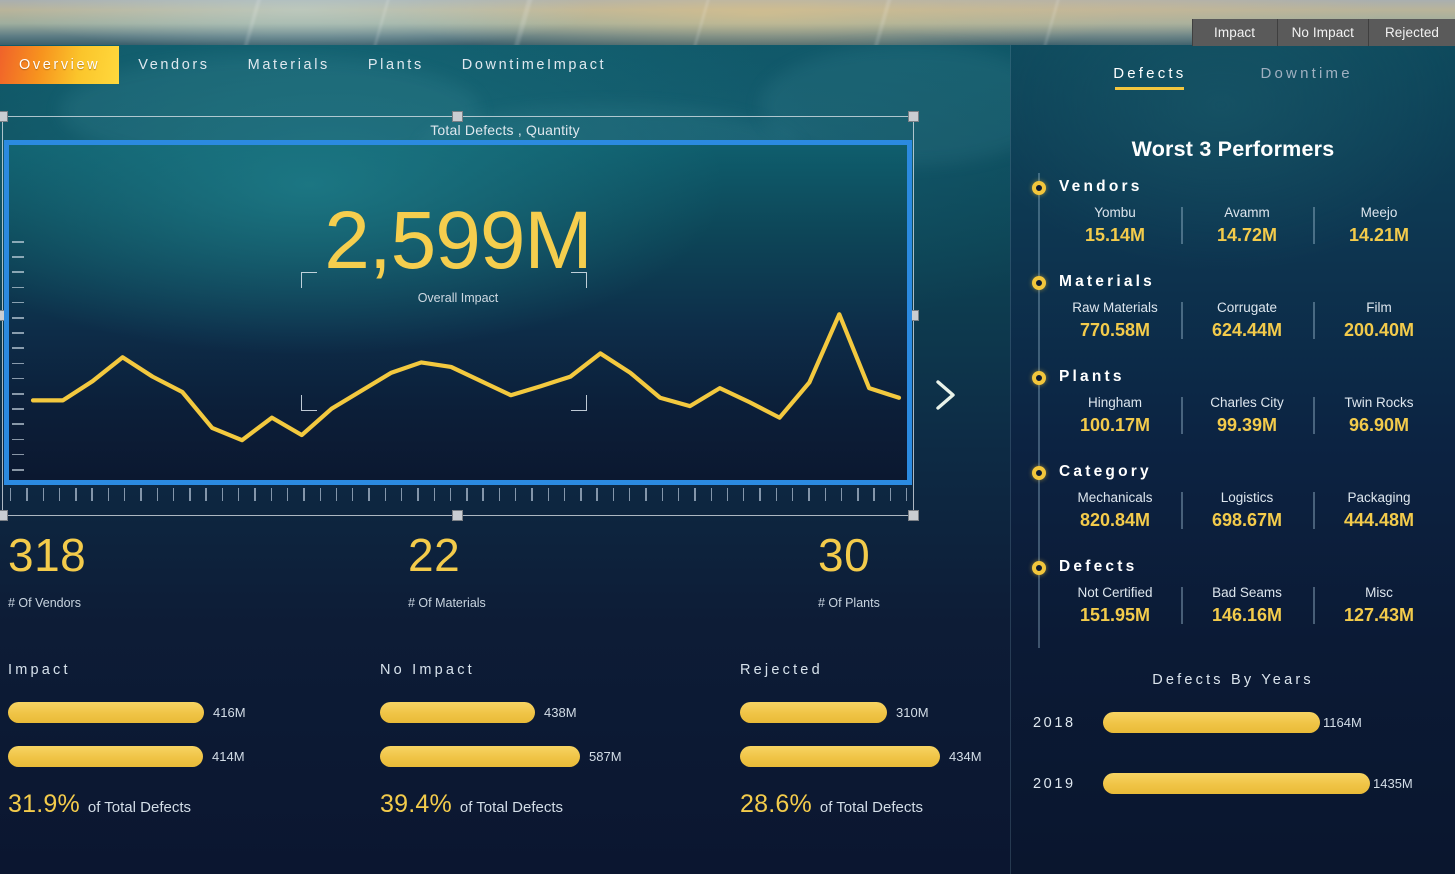  I want to click on resize-handle-top-center, so click(457, 116).